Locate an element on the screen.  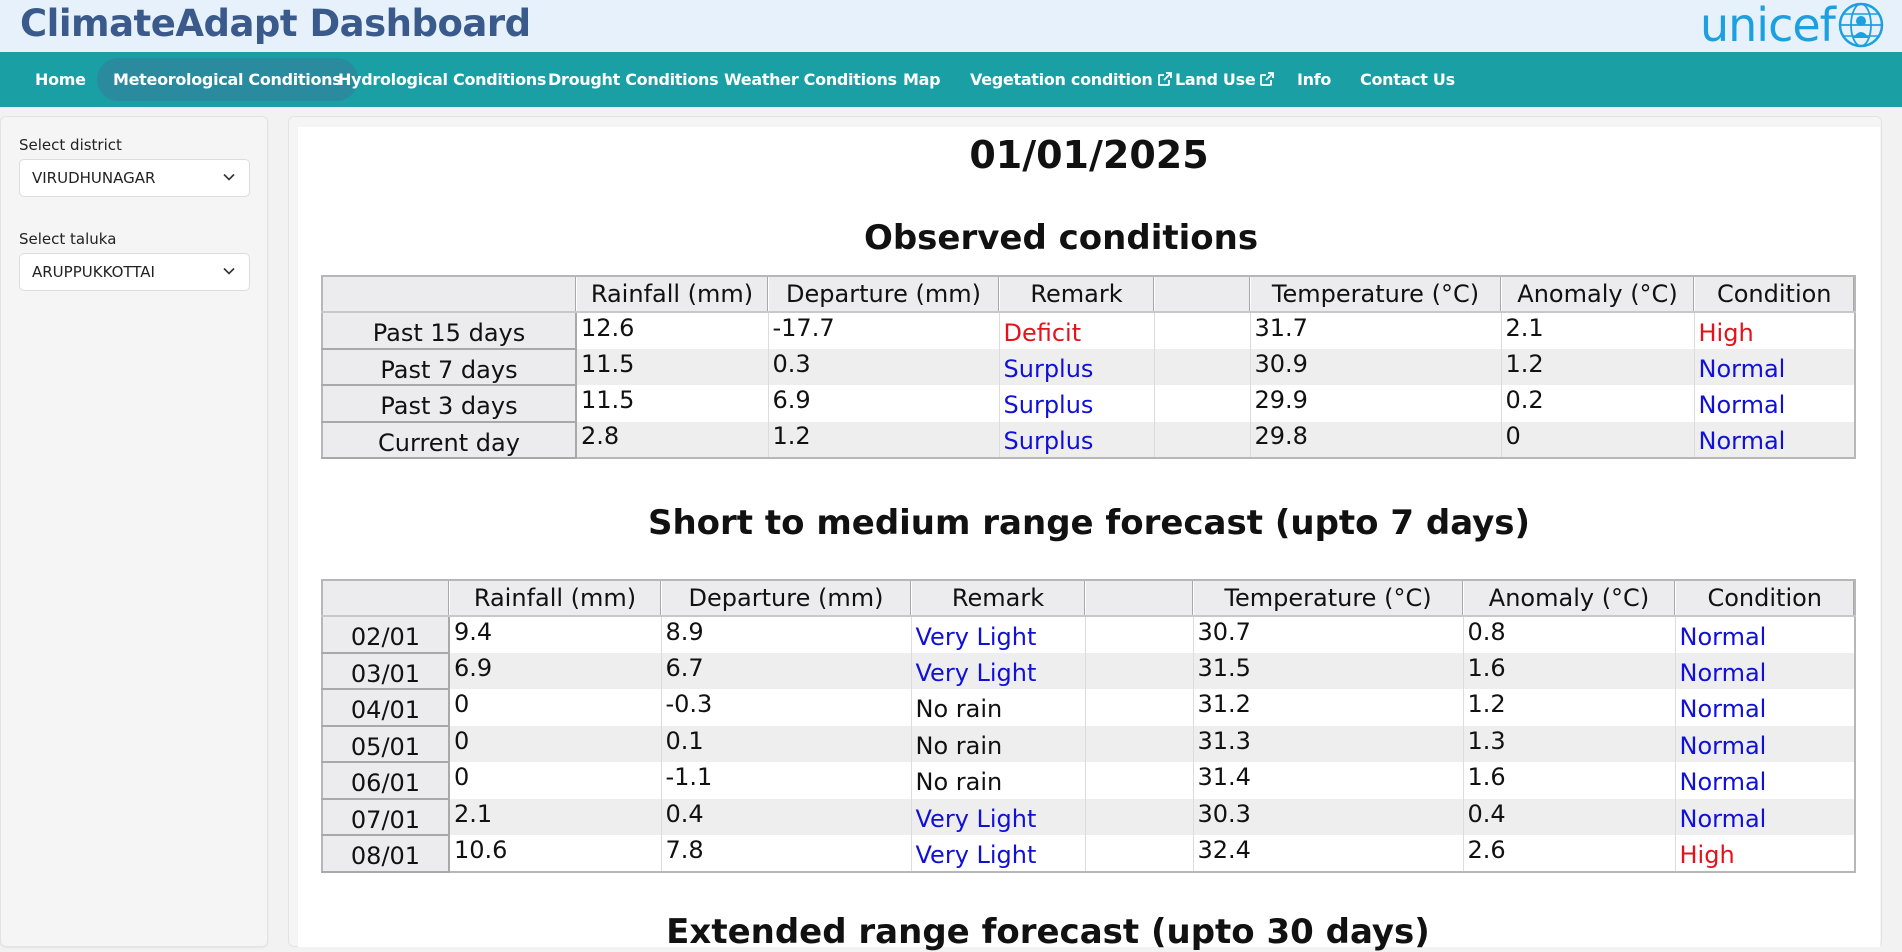
row-label: 04/01 is located at coordinates (385, 707).